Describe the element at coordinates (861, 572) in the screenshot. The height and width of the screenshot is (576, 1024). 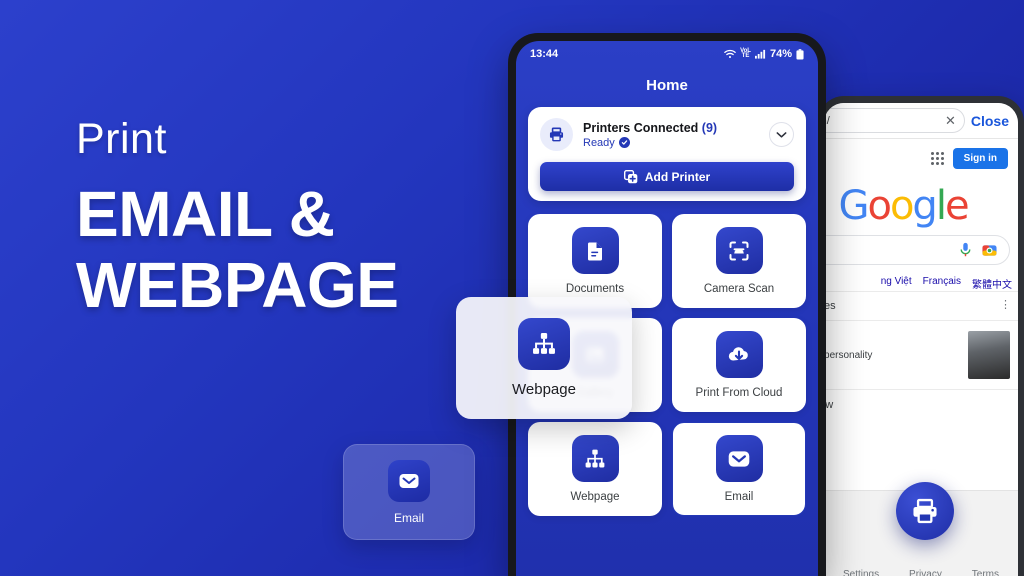
I see `footer-link-settings: Settings` at that location.